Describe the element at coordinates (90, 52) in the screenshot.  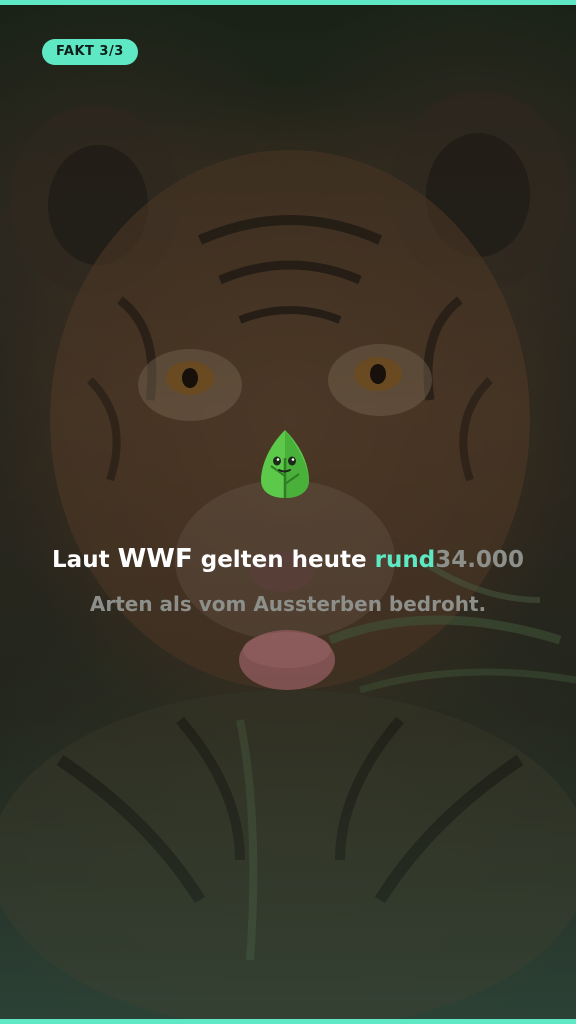
I see `fact-counter-badge: FAKT 3/3` at that location.